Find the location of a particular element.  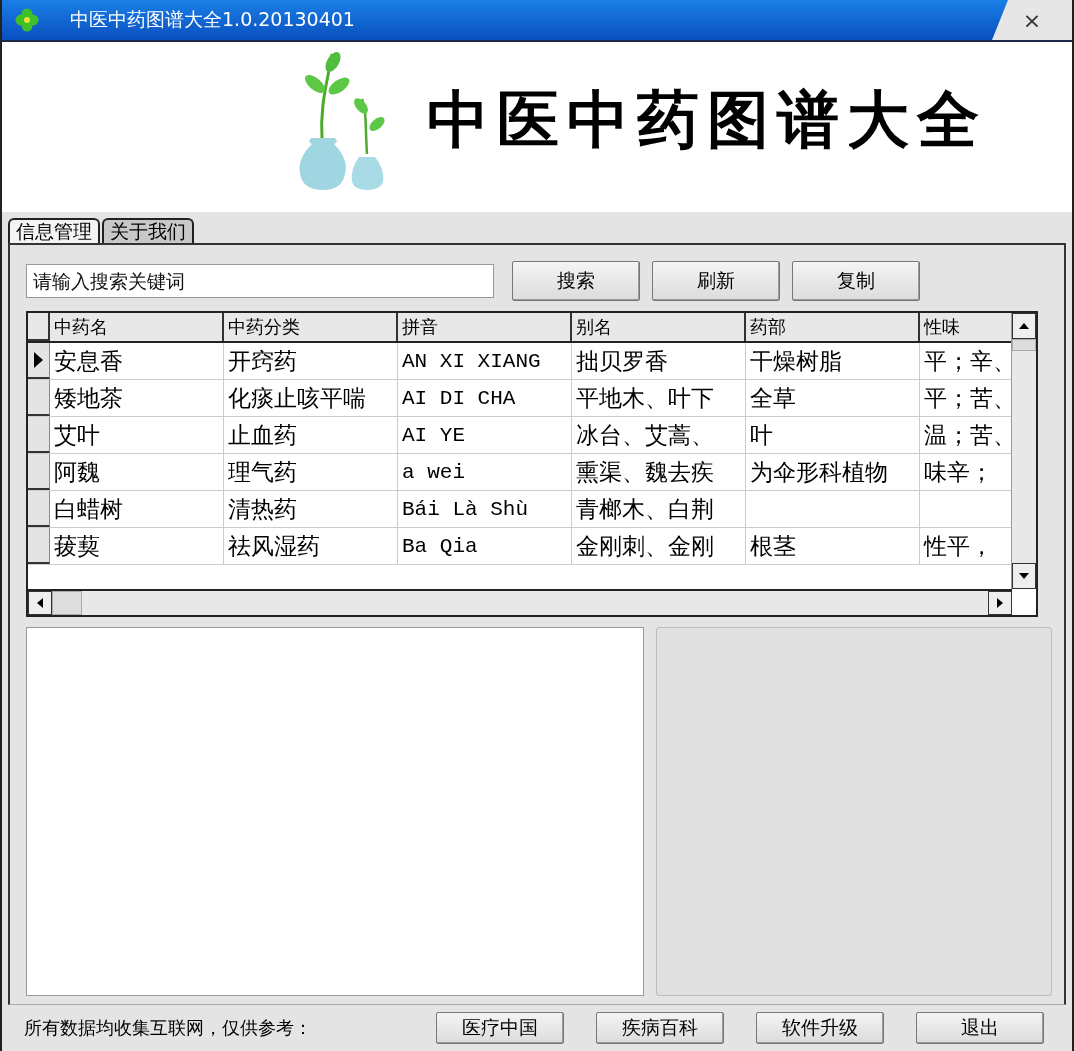

table-cell: 金刚刺、金刚 is located at coordinates (659, 546).